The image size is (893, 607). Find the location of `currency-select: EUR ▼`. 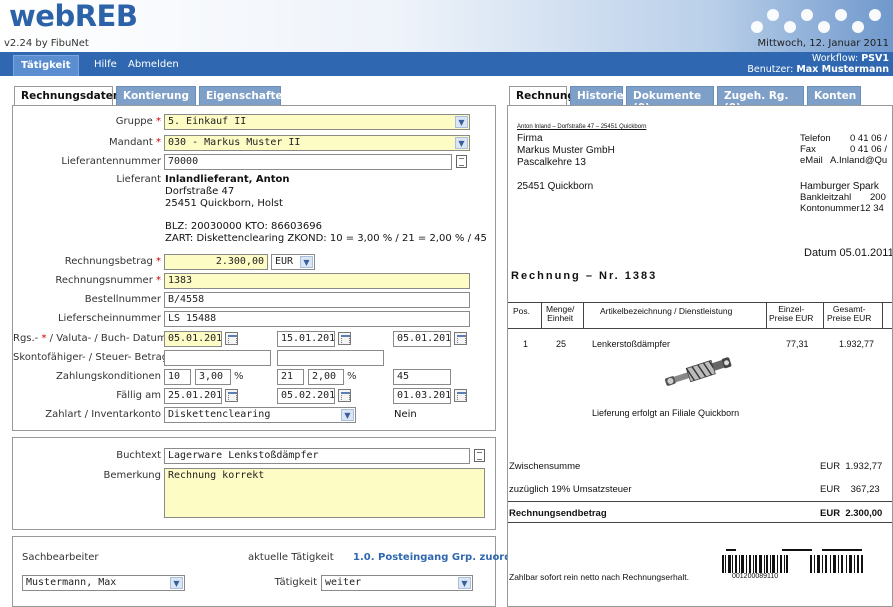

currency-select: EUR ▼ is located at coordinates (293, 262).